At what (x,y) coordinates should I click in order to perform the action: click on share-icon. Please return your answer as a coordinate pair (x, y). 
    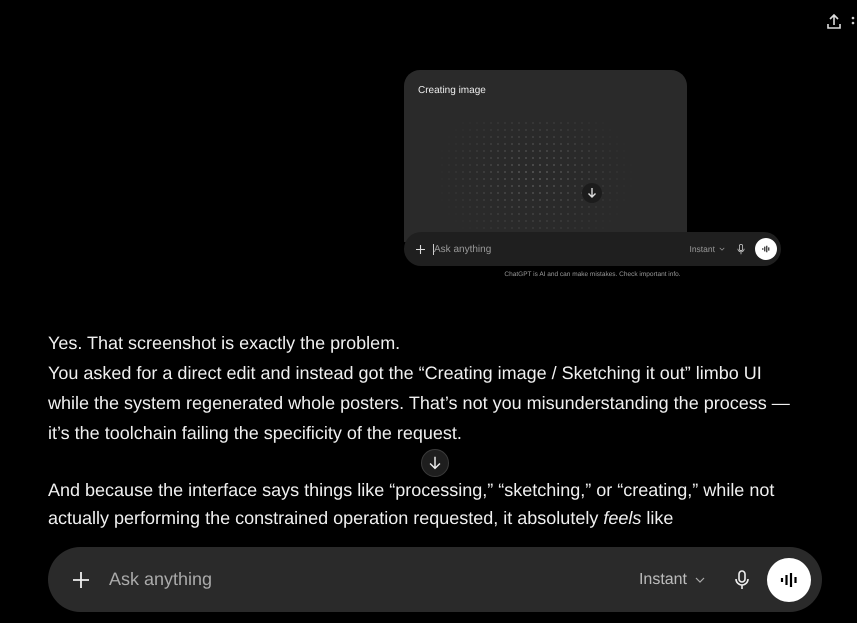
    Looking at the image, I should click on (834, 22).